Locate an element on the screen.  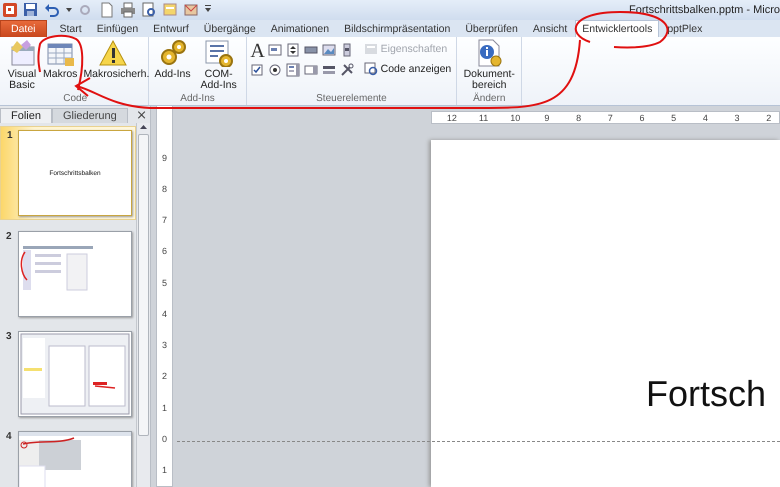
ribbon-tab: Animationen is located at coordinates (300, 28).